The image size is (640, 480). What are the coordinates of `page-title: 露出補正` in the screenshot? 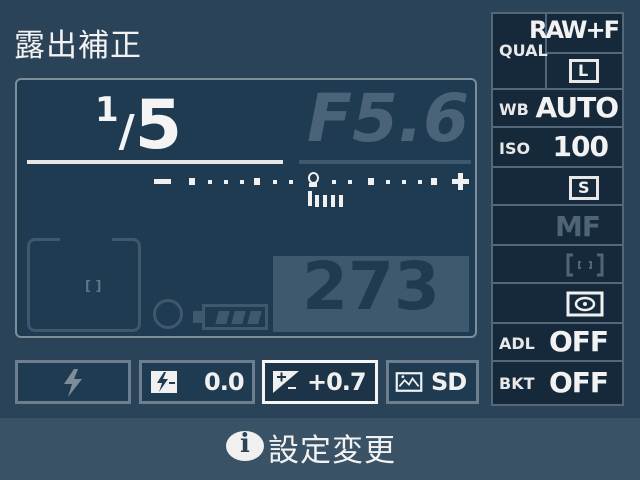 It's located at (78, 46).